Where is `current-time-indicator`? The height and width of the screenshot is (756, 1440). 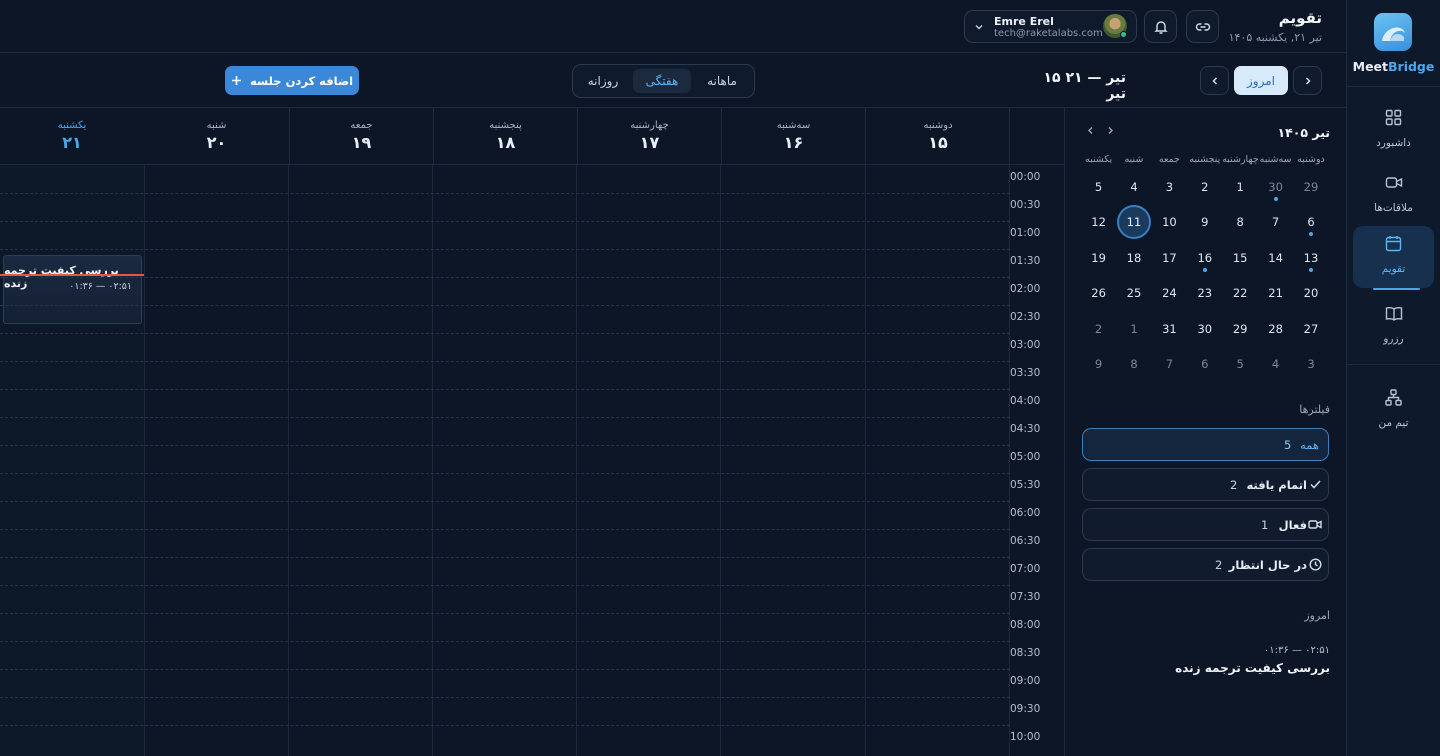
current-time-indicator is located at coordinates (72, 275).